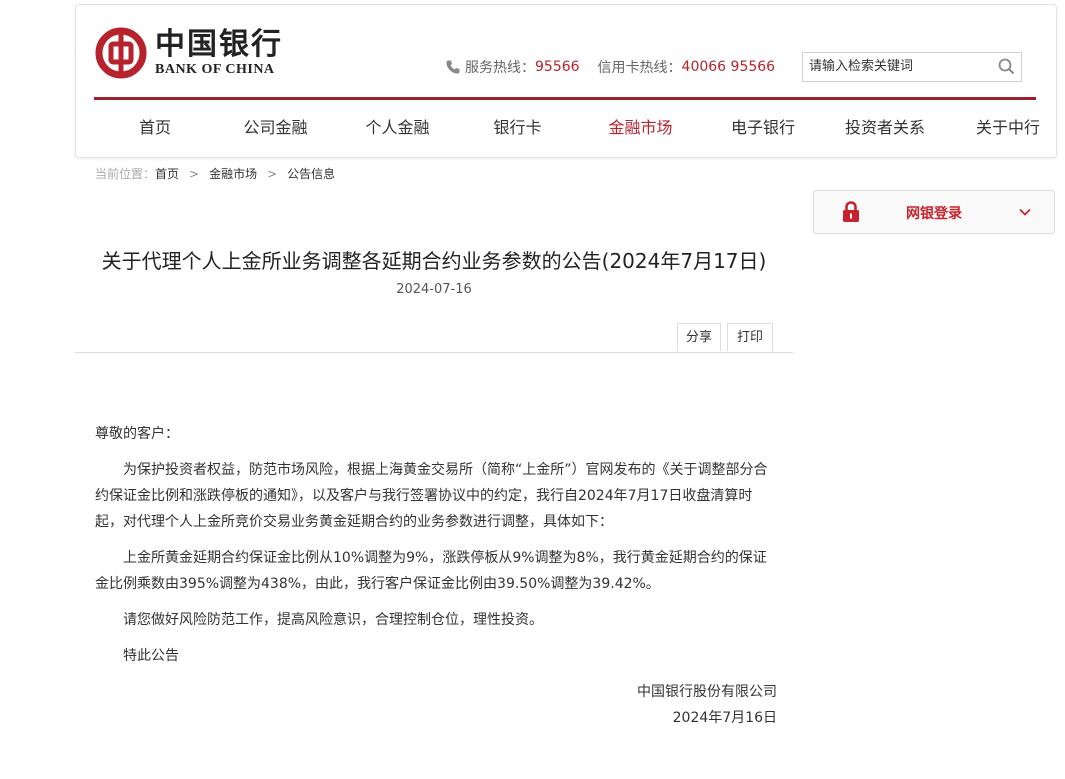 The height and width of the screenshot is (779, 1065). Describe the element at coordinates (434, 261) in the screenshot. I see `article-title: 关于代理个人上金所业务调整各延期合约业务参数的公告(2024年7月17日)` at that location.